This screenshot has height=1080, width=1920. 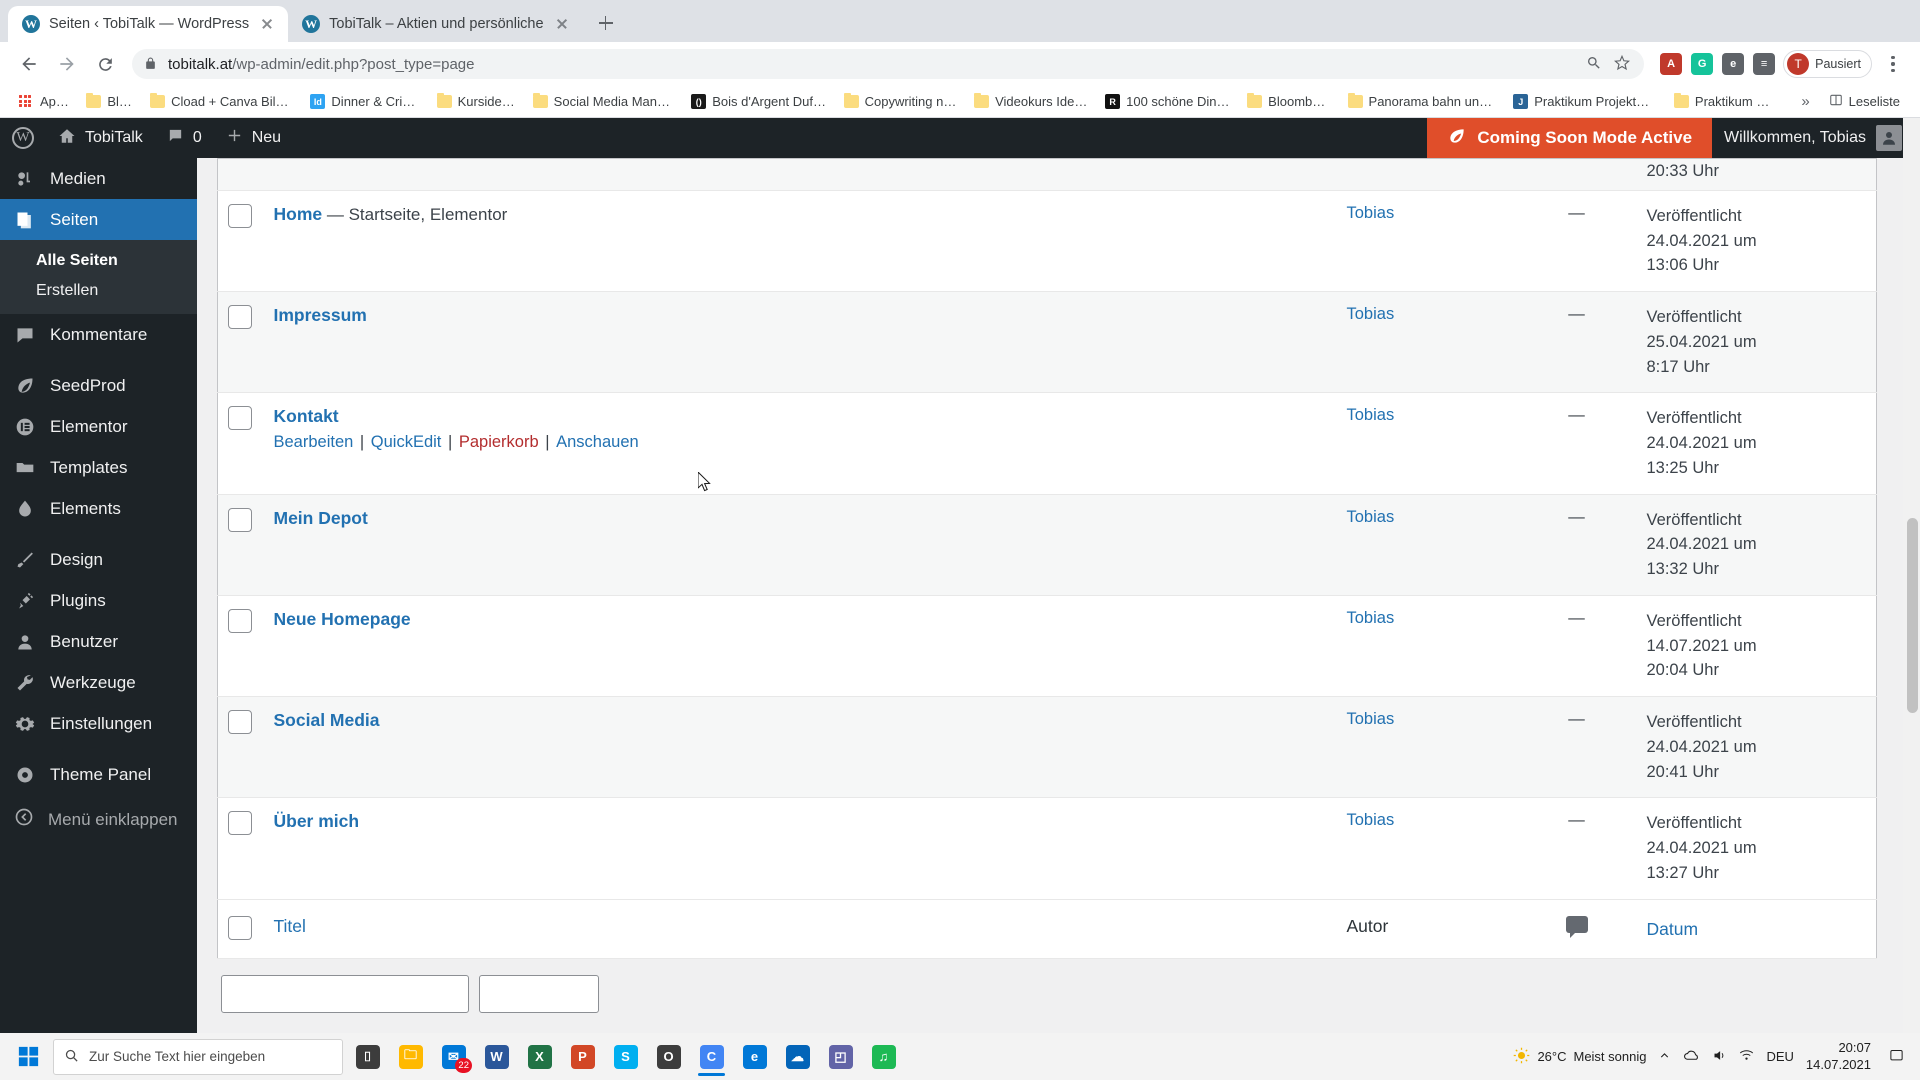 I want to click on bookmark-star-icon, so click(x=1623, y=63).